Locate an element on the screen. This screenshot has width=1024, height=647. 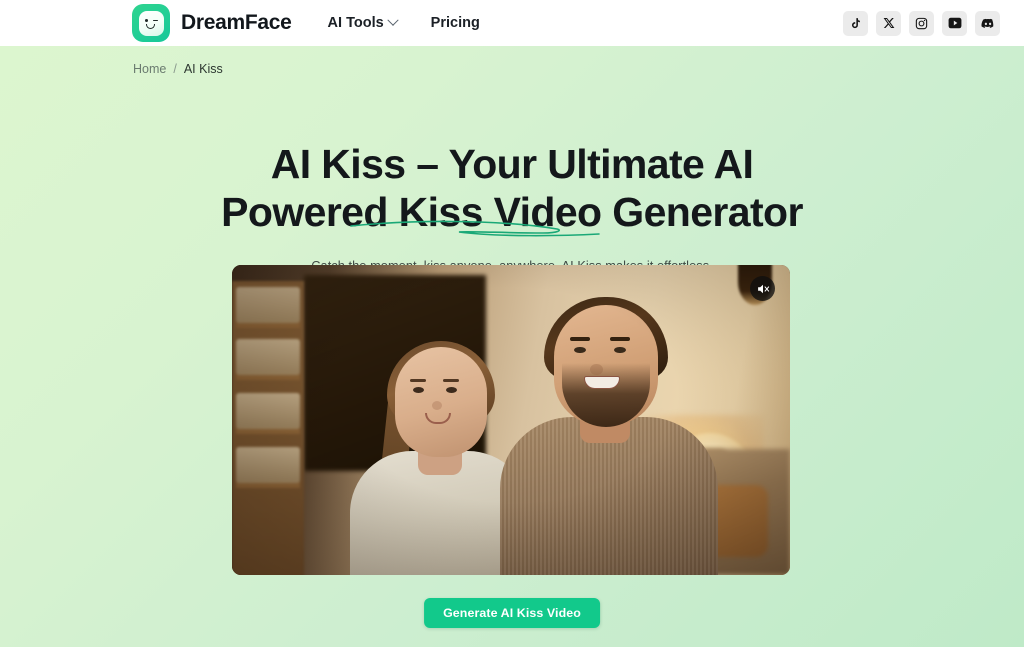
nav-item-pricing-label: Pricing is located at coordinates (455, 23).